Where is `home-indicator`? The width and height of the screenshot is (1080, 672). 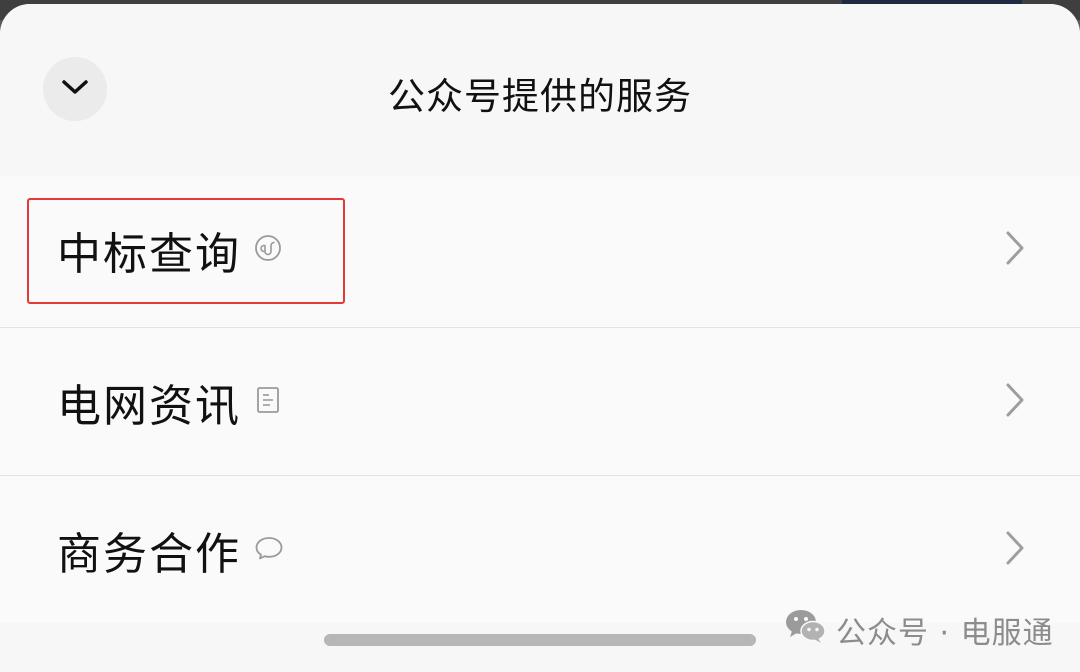 home-indicator is located at coordinates (540, 640).